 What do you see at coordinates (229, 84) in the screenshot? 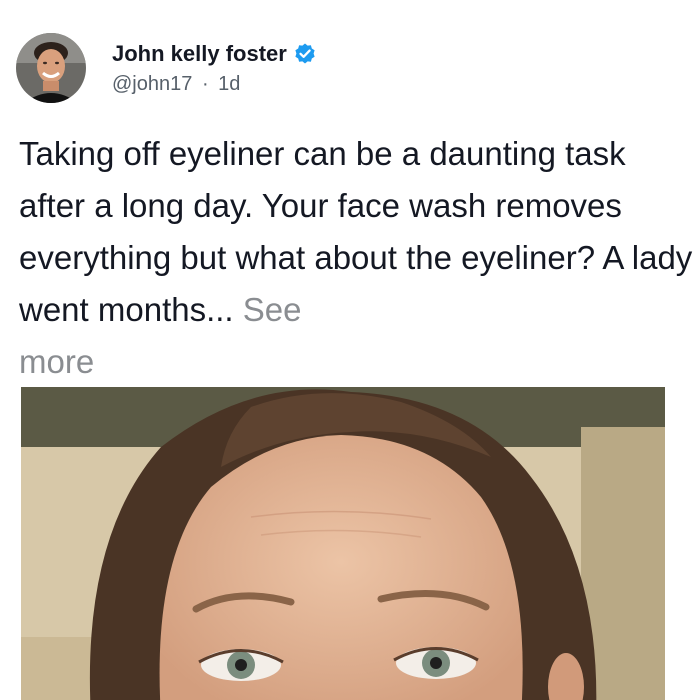
I see `post-timestamp: 1d` at bounding box center [229, 84].